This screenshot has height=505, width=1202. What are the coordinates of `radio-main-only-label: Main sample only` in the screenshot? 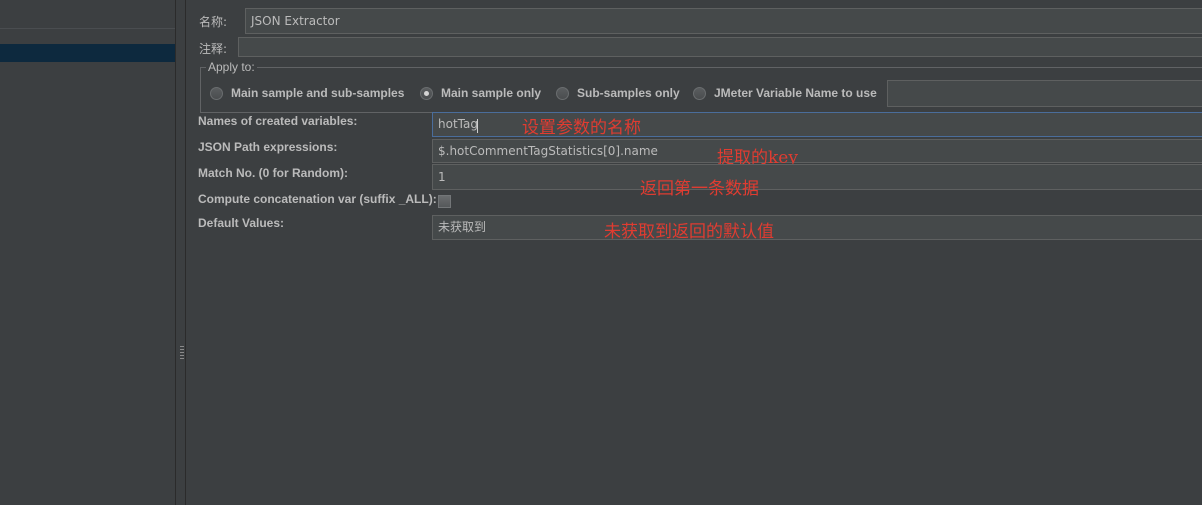 It's located at (491, 93).